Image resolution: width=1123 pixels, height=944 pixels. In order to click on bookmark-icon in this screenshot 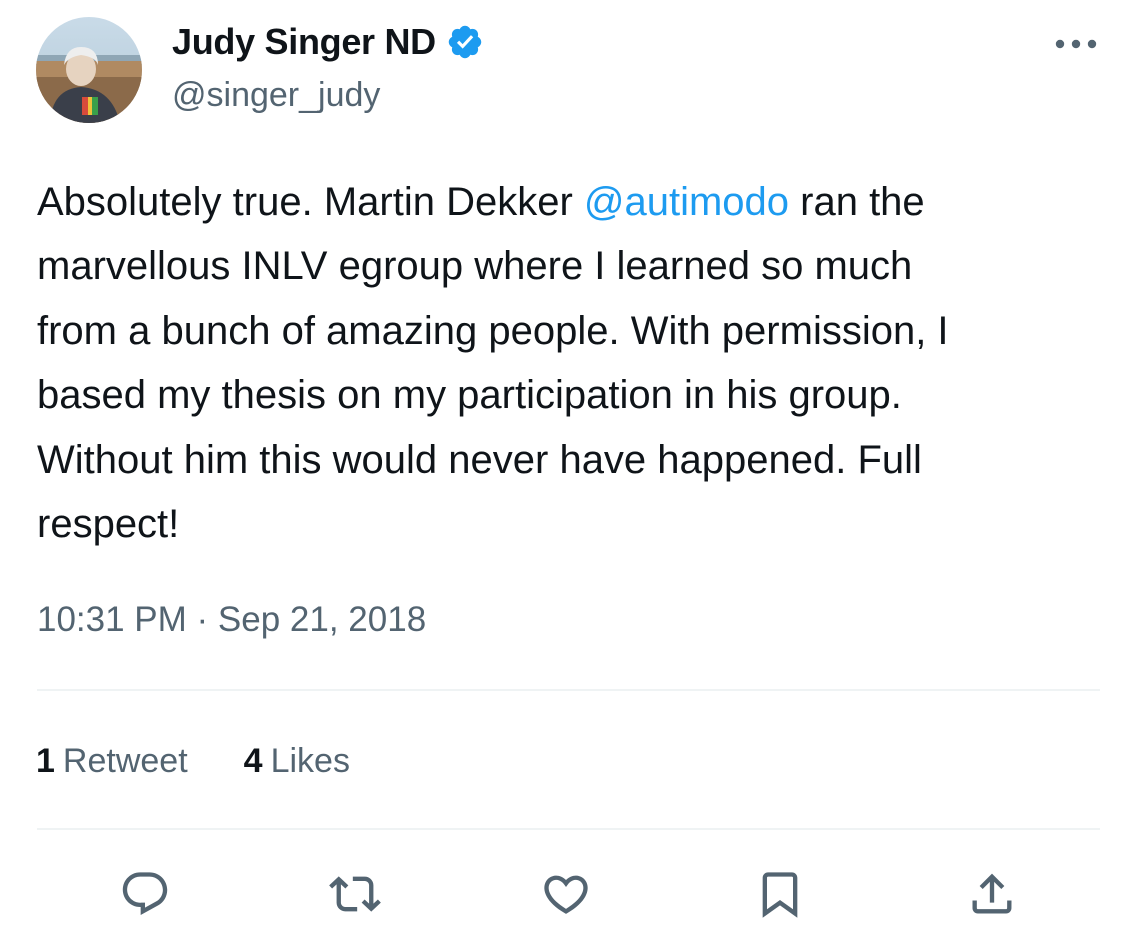, I will do `click(780, 895)`.